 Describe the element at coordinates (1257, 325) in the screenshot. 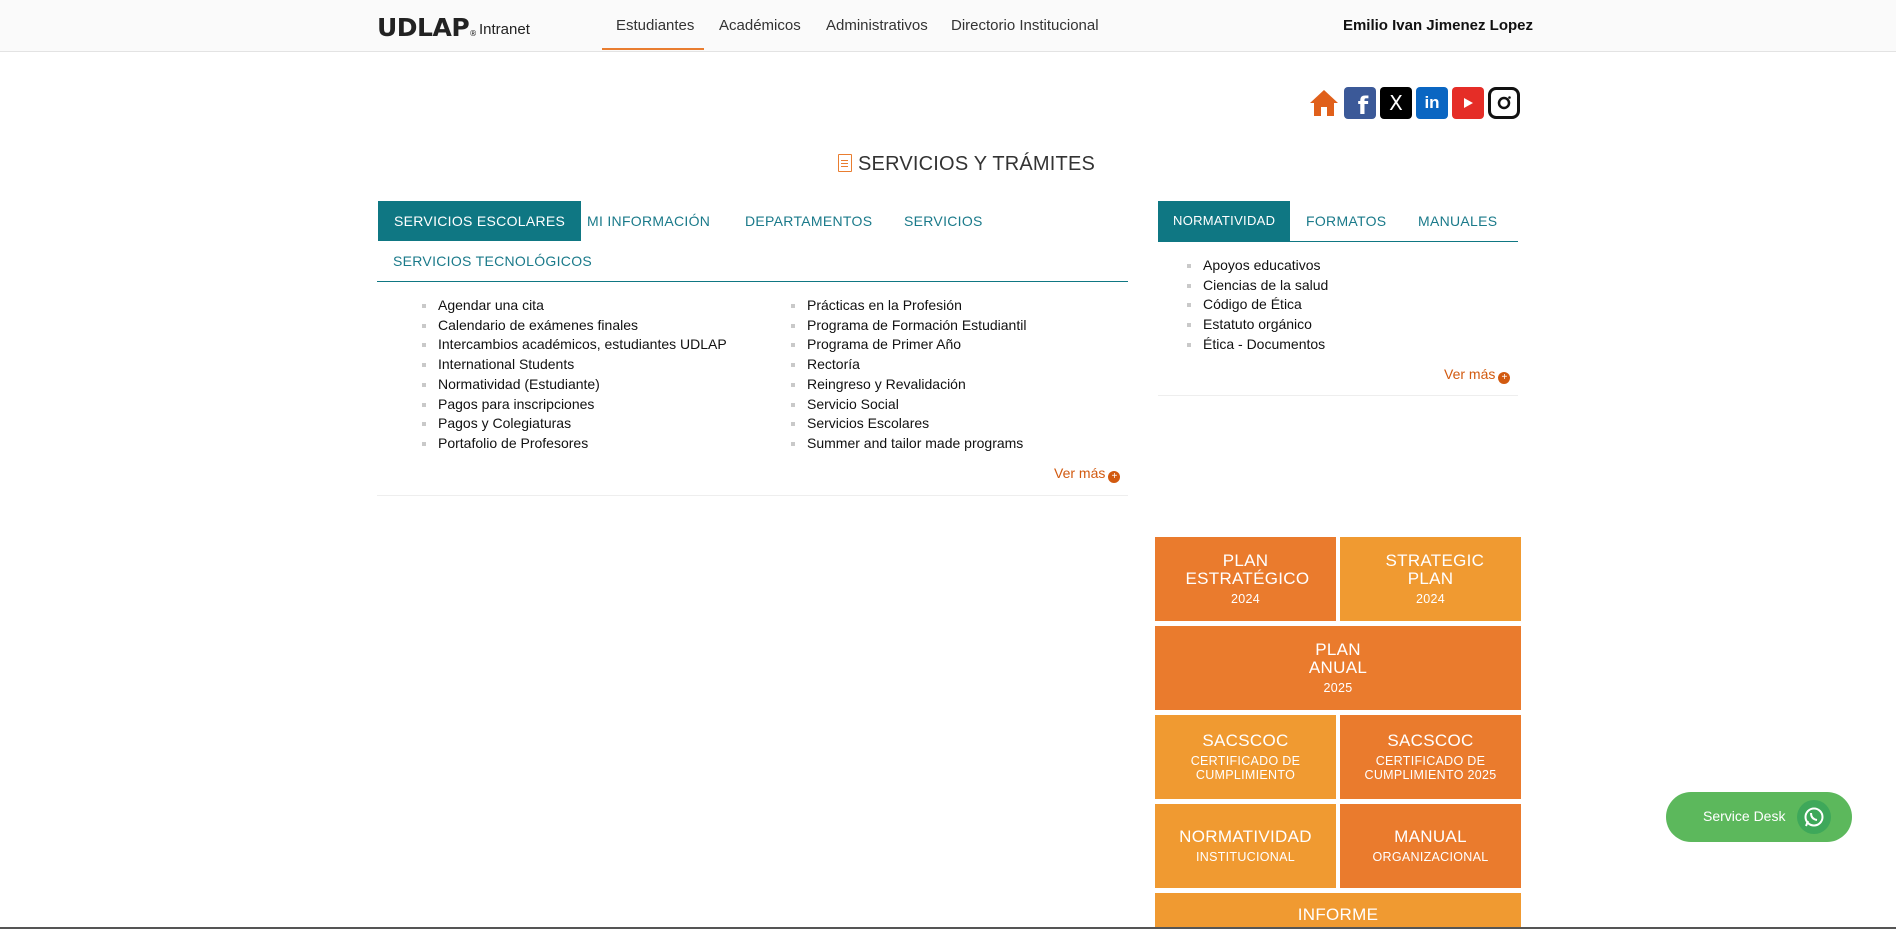

I see `list-item: Estatuto orgánico` at that location.